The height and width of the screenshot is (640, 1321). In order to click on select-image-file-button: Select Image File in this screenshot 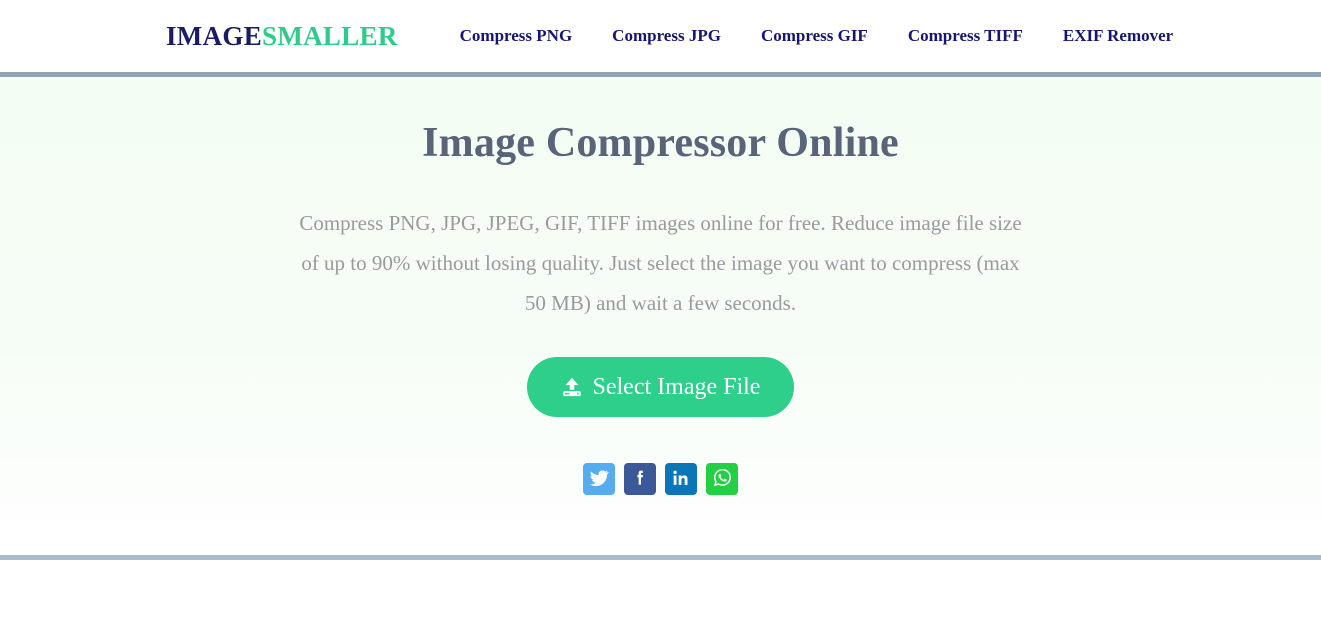, I will do `click(660, 387)`.